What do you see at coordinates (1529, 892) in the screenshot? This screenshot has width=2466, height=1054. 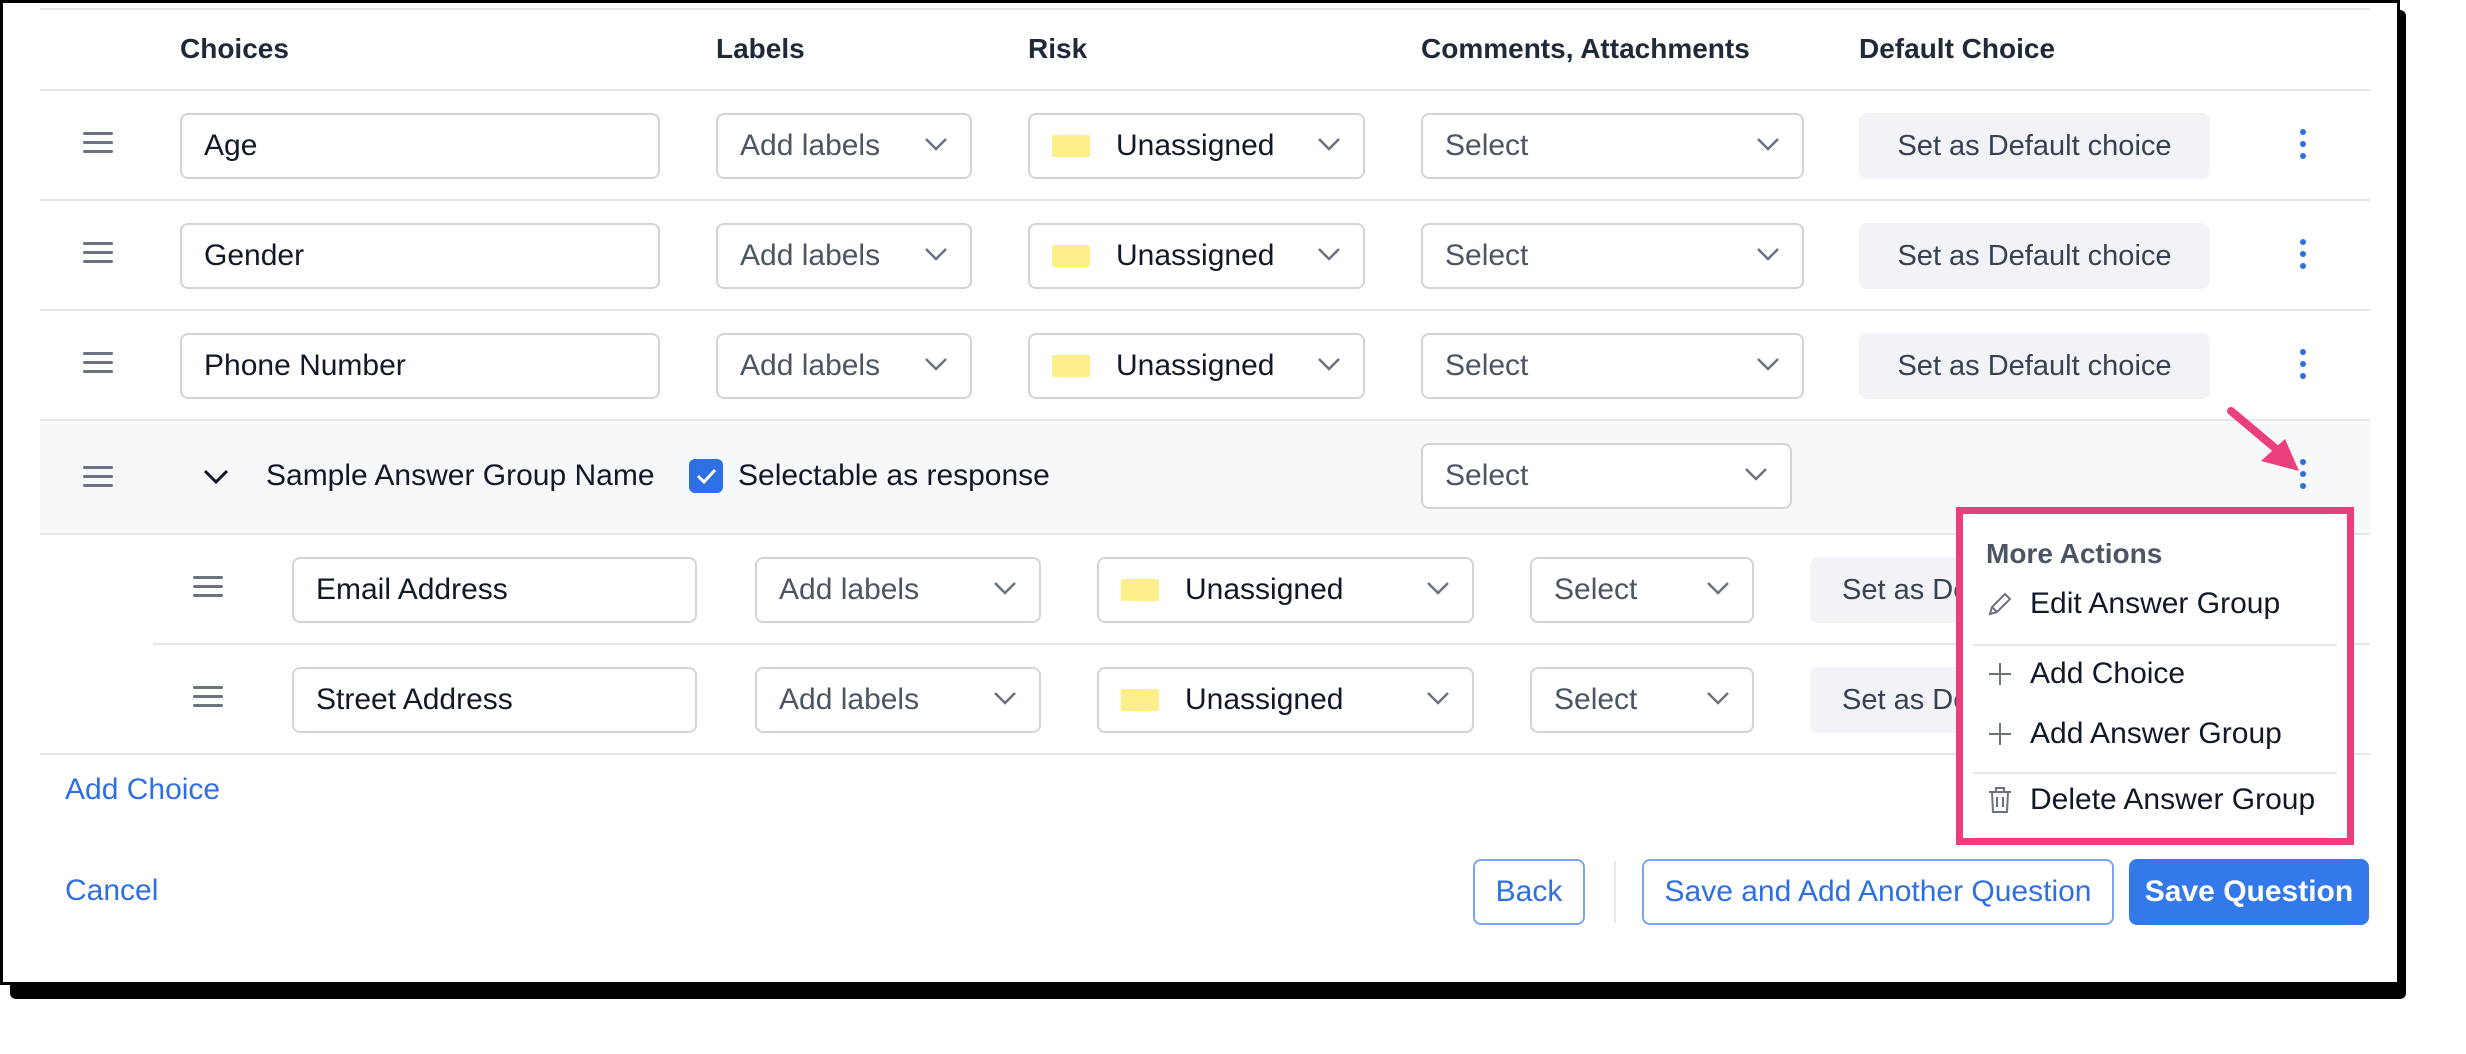 I see `back-button: Back` at bounding box center [1529, 892].